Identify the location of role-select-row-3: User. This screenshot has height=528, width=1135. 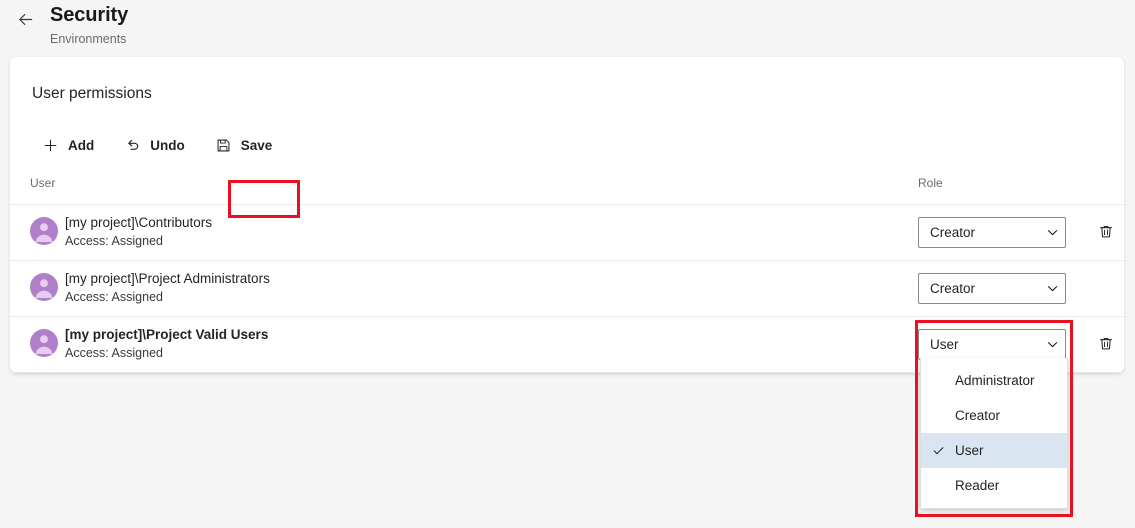
(992, 344).